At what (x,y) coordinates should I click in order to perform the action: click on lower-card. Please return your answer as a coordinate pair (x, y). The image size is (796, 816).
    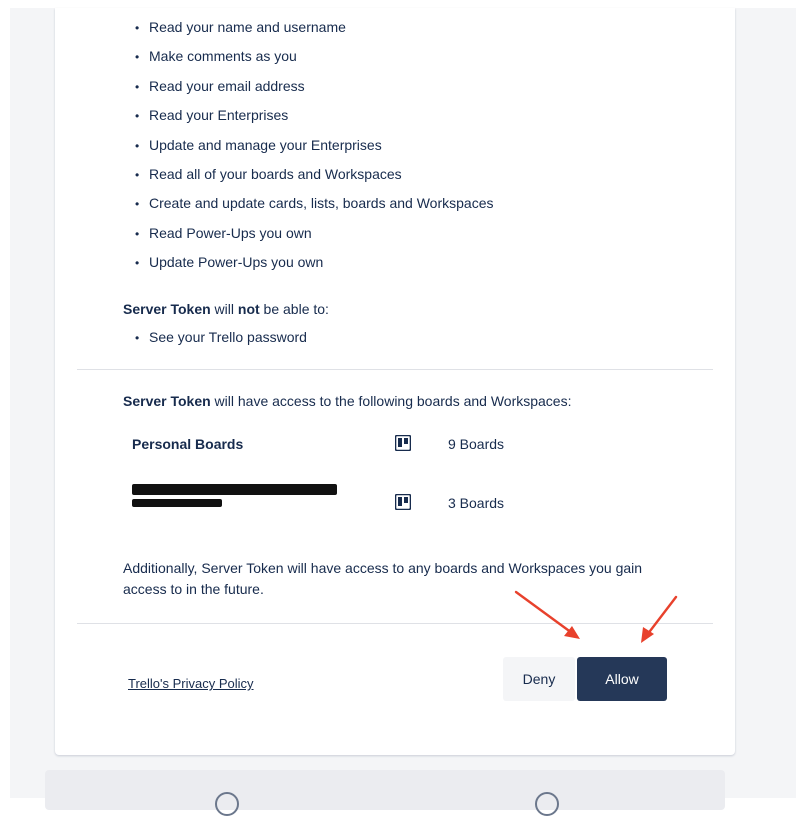
    Looking at the image, I should click on (385, 793).